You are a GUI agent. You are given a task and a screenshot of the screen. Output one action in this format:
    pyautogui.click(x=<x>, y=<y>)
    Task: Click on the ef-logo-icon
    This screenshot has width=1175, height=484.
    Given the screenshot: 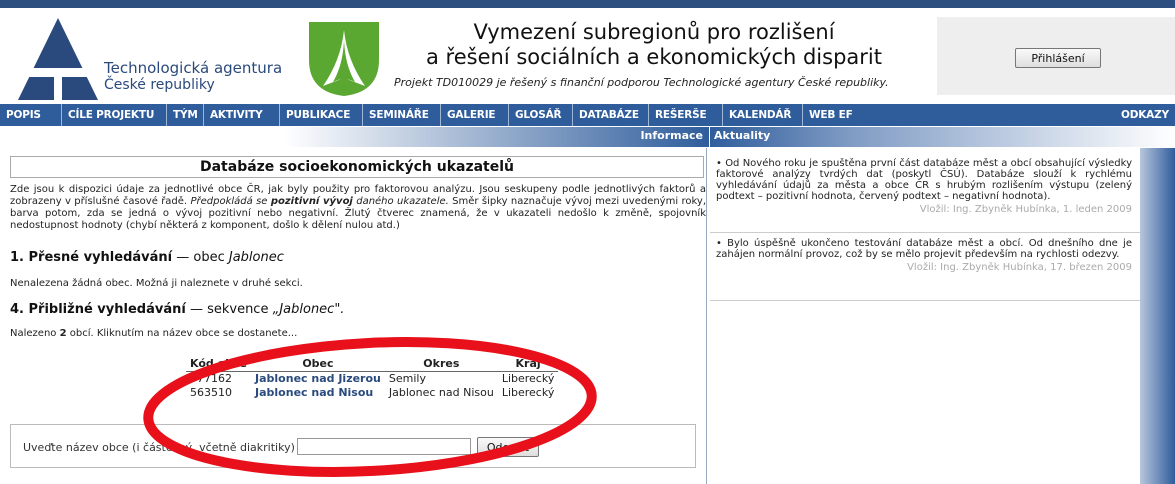 What is the action you would take?
    pyautogui.click(x=344, y=59)
    